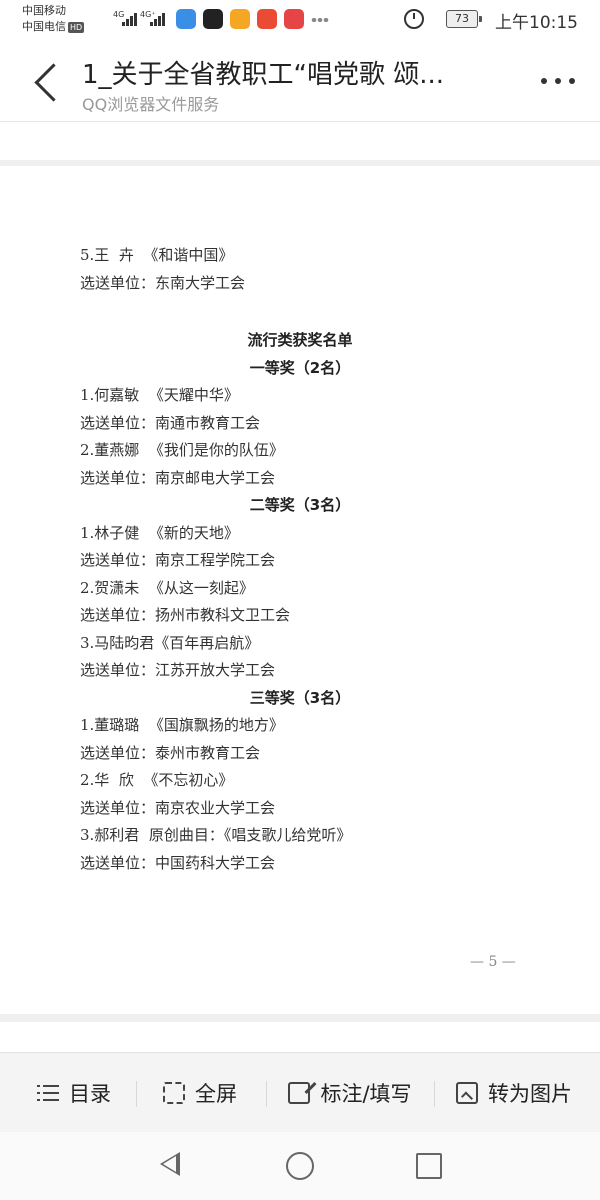 The image size is (600, 1200). What do you see at coordinates (366, 1094) in the screenshot?
I see `annotate-label: 标注/填写` at bounding box center [366, 1094].